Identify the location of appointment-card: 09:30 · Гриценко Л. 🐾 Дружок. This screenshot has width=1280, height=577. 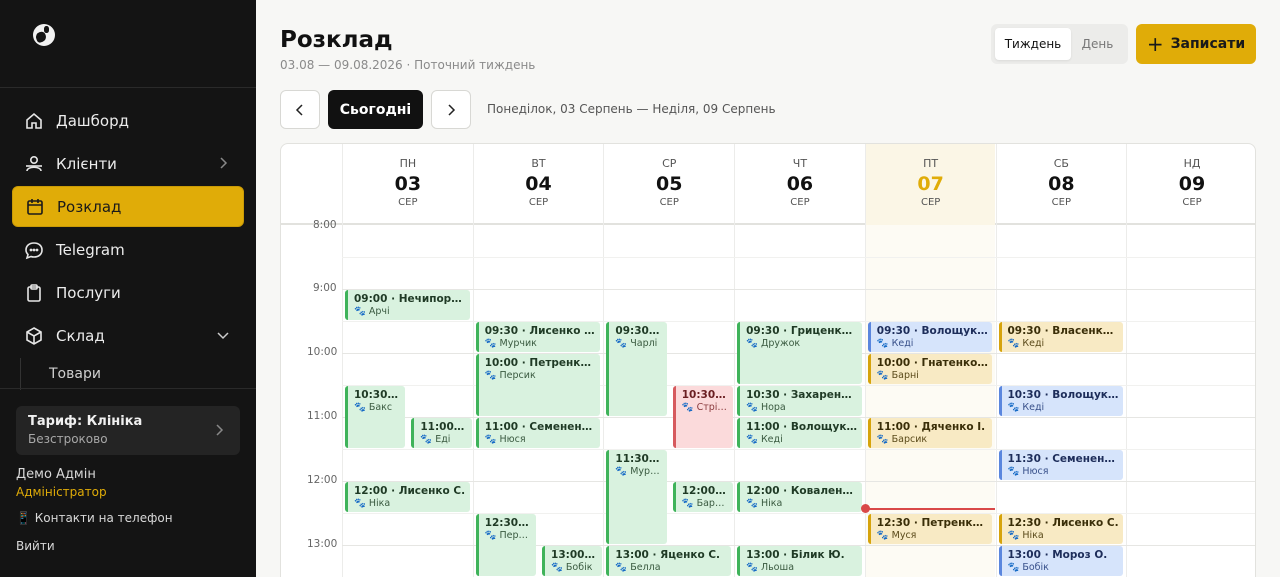
(799, 353).